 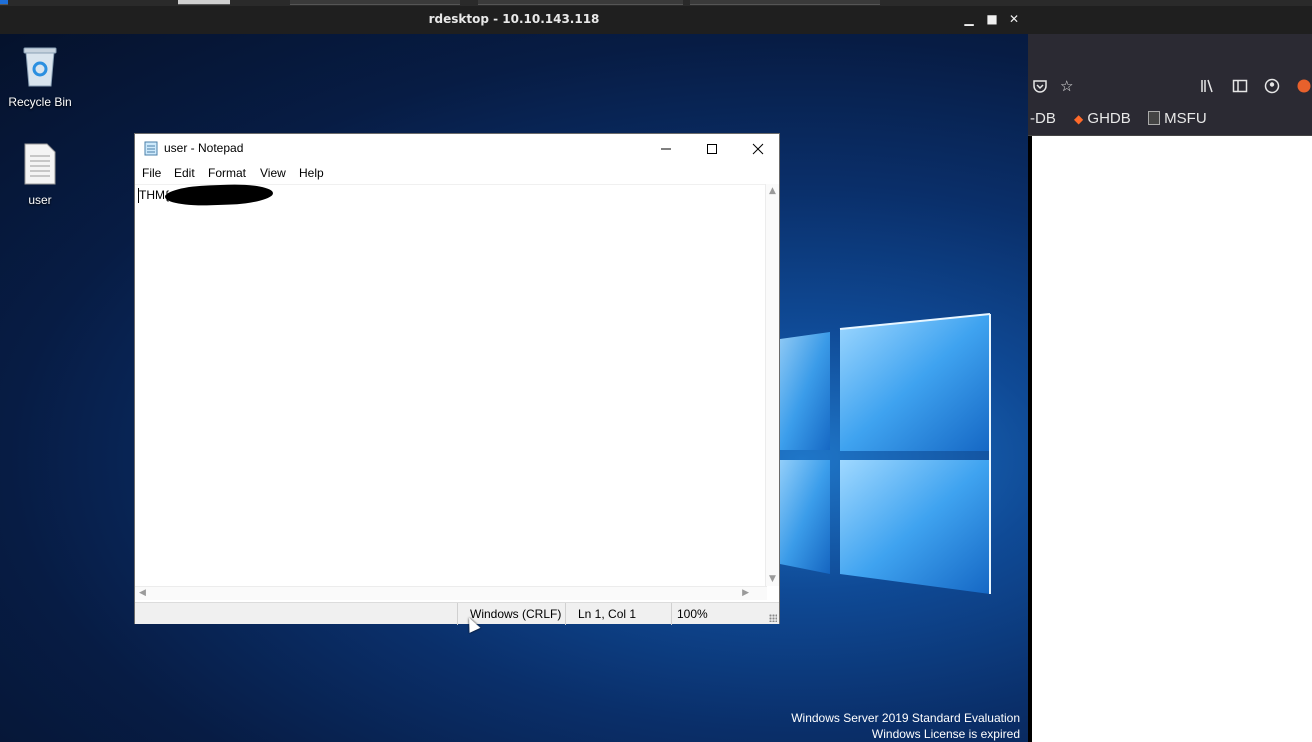 What do you see at coordinates (905, 718) in the screenshot?
I see `watermark-edition: Windows Server 2019 Standard Evaluation` at bounding box center [905, 718].